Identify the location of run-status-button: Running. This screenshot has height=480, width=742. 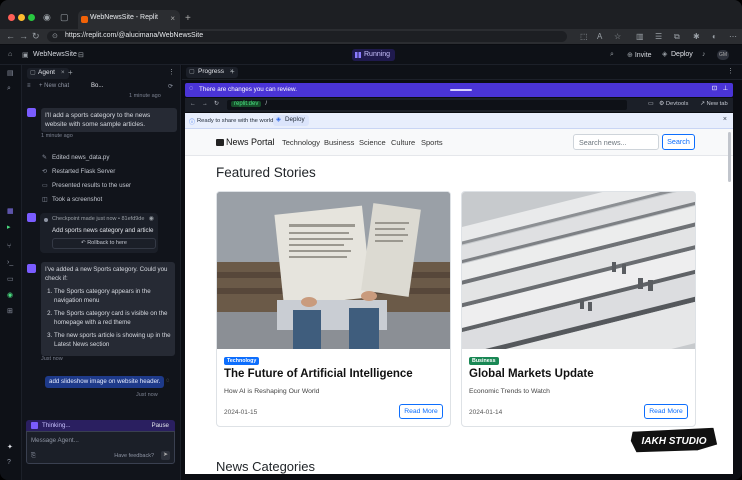
(374, 55).